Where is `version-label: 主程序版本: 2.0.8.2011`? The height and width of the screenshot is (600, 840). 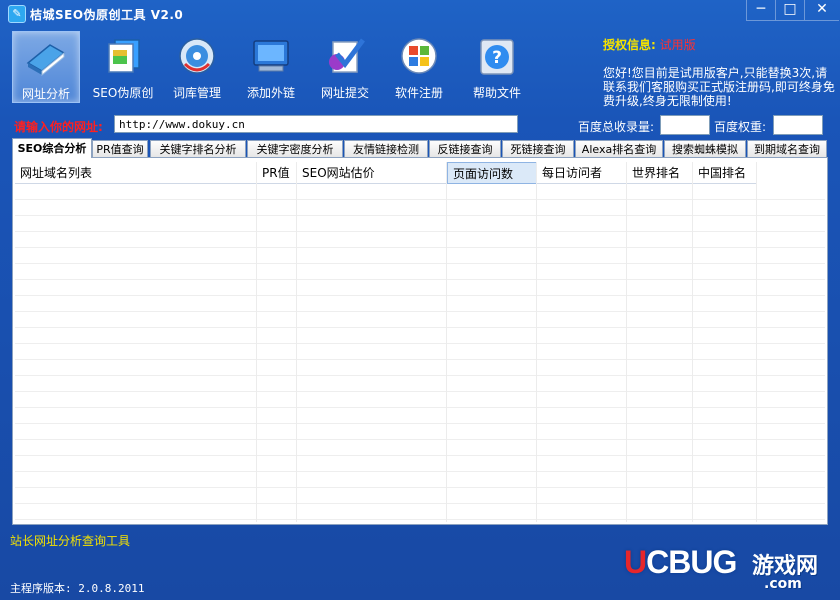
version-label: 主程序版本: 2.0.8.2011 is located at coordinates (77, 588).